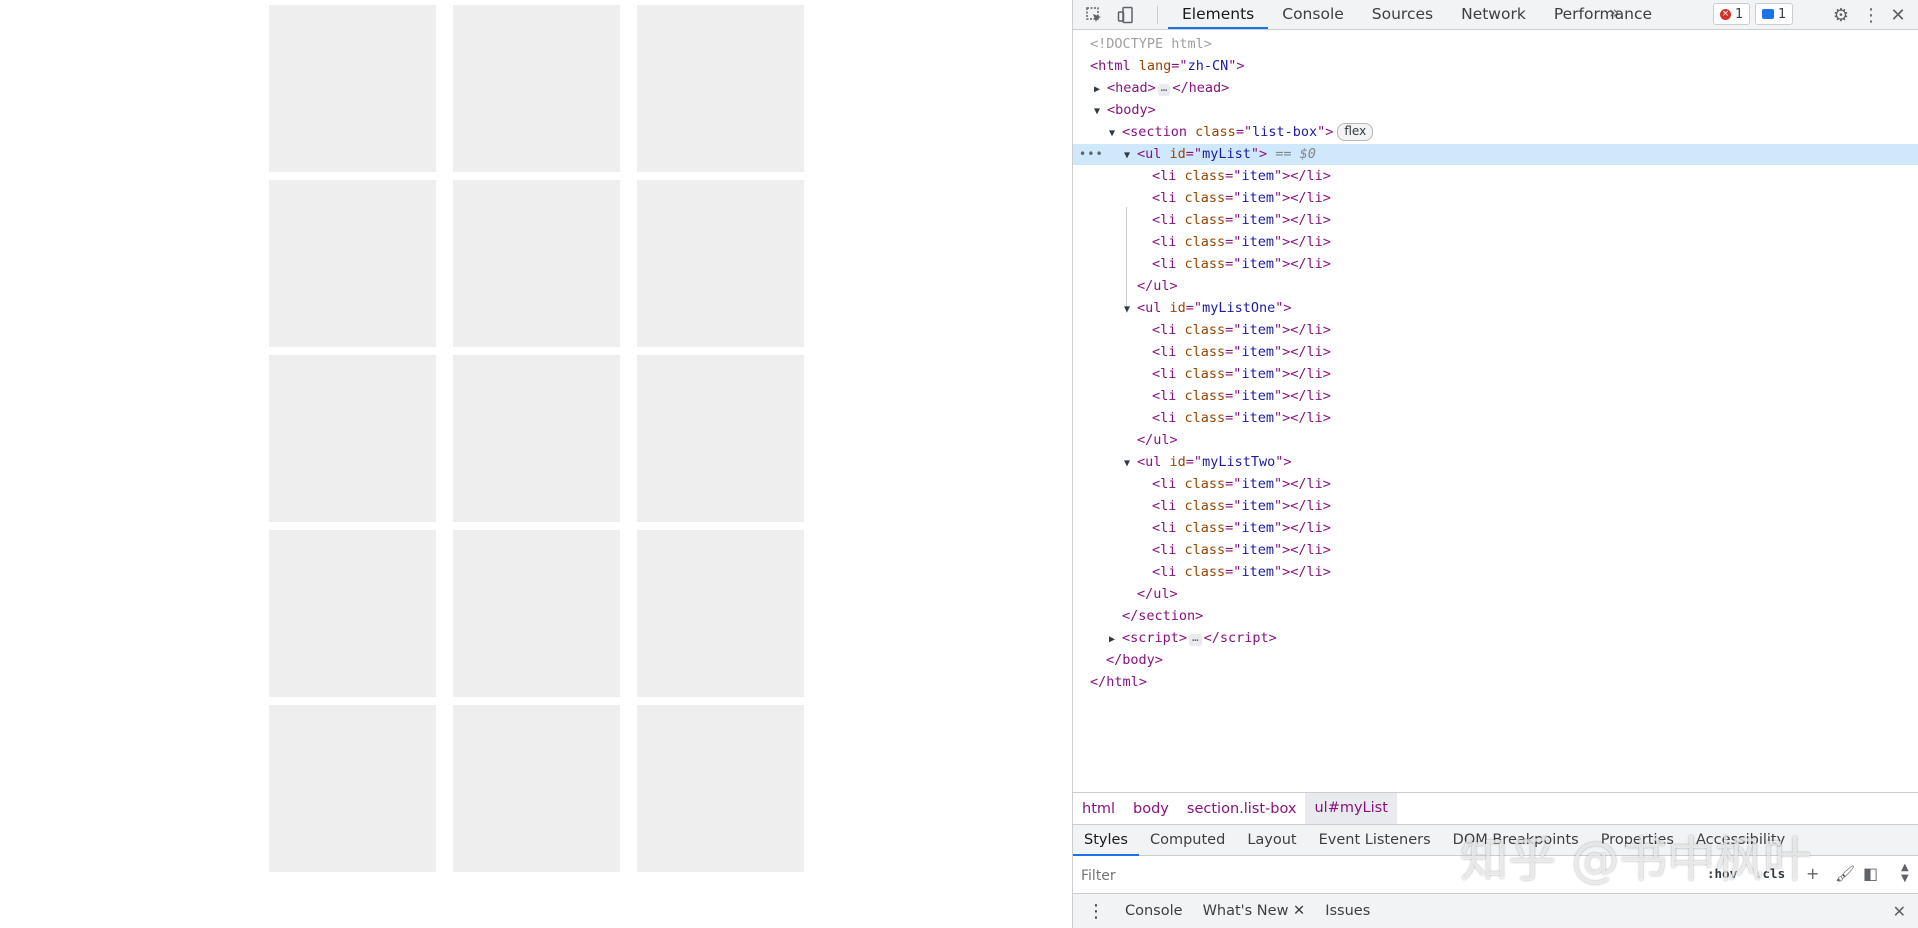  Describe the element at coordinates (1905, 873) in the screenshot. I see `scroll-arrows-icon: ▲ ▼` at that location.